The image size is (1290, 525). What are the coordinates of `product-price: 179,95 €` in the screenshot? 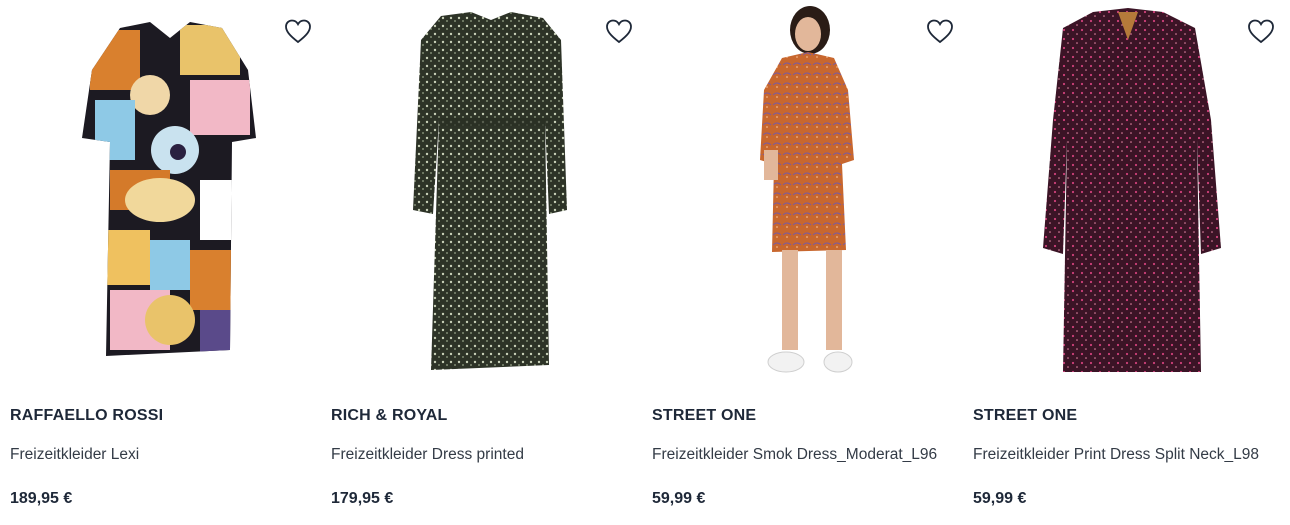 It's located at (362, 498).